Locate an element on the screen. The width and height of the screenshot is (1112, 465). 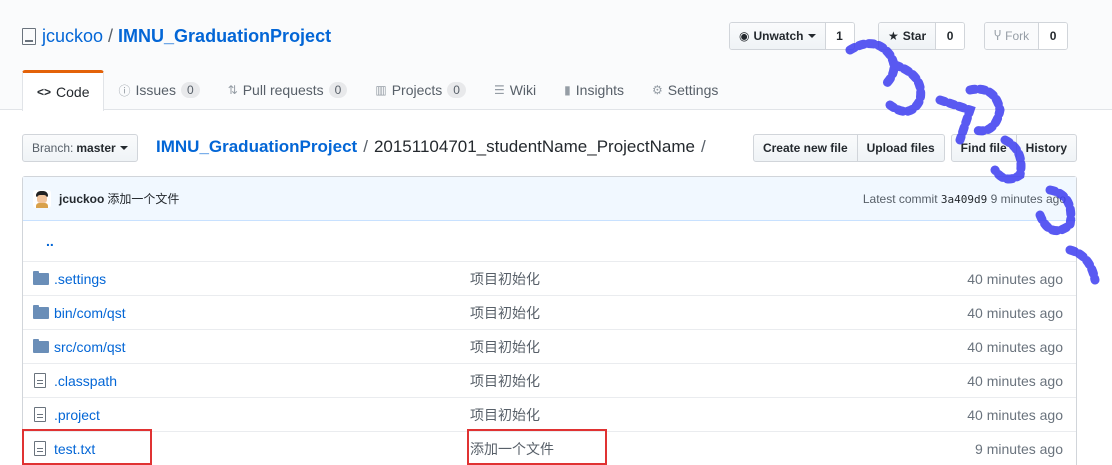
pull-requests-counter: 0 is located at coordinates (338, 90).